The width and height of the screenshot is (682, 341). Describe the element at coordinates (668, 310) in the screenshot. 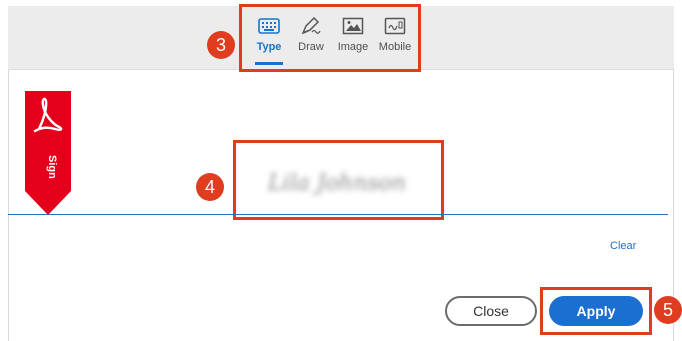

I see `callout-badge-apply: 5` at that location.